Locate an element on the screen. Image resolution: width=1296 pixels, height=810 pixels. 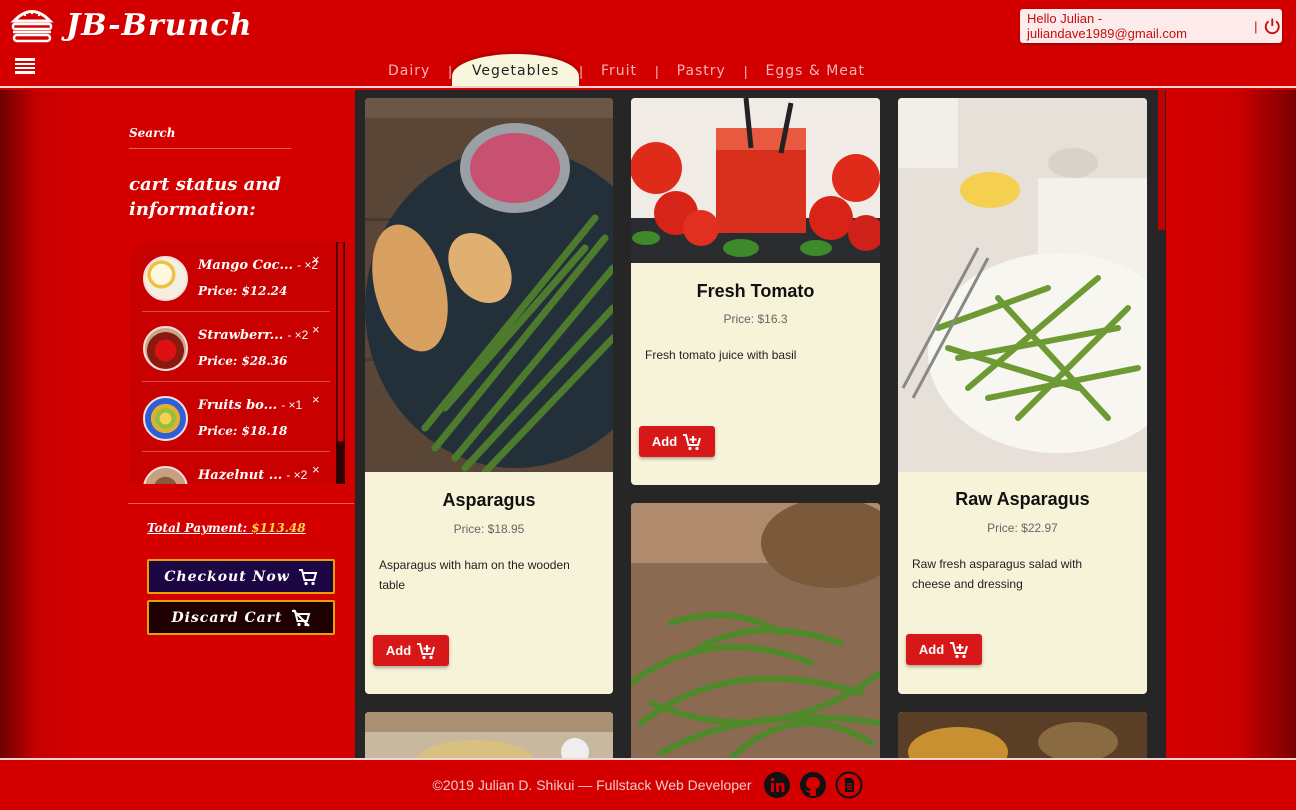
cart-item-price: Price: $28.36 is located at coordinates (243, 361).